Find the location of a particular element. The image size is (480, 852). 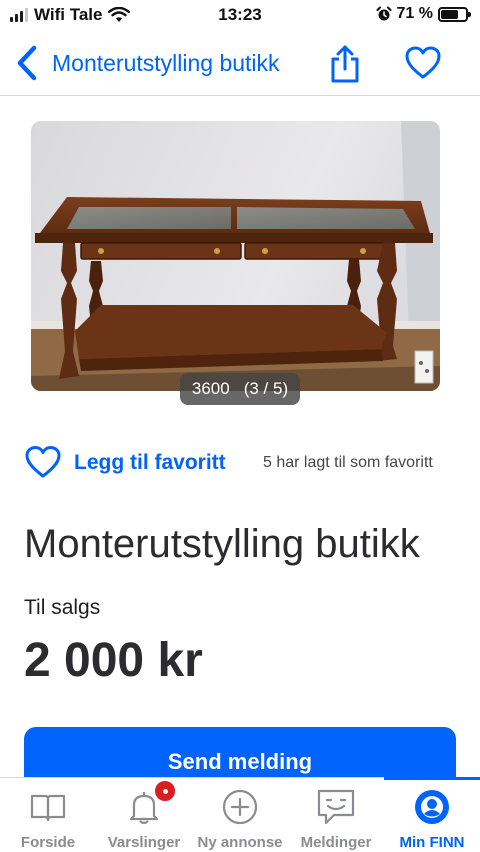

chat-icon is located at coordinates (336, 807).